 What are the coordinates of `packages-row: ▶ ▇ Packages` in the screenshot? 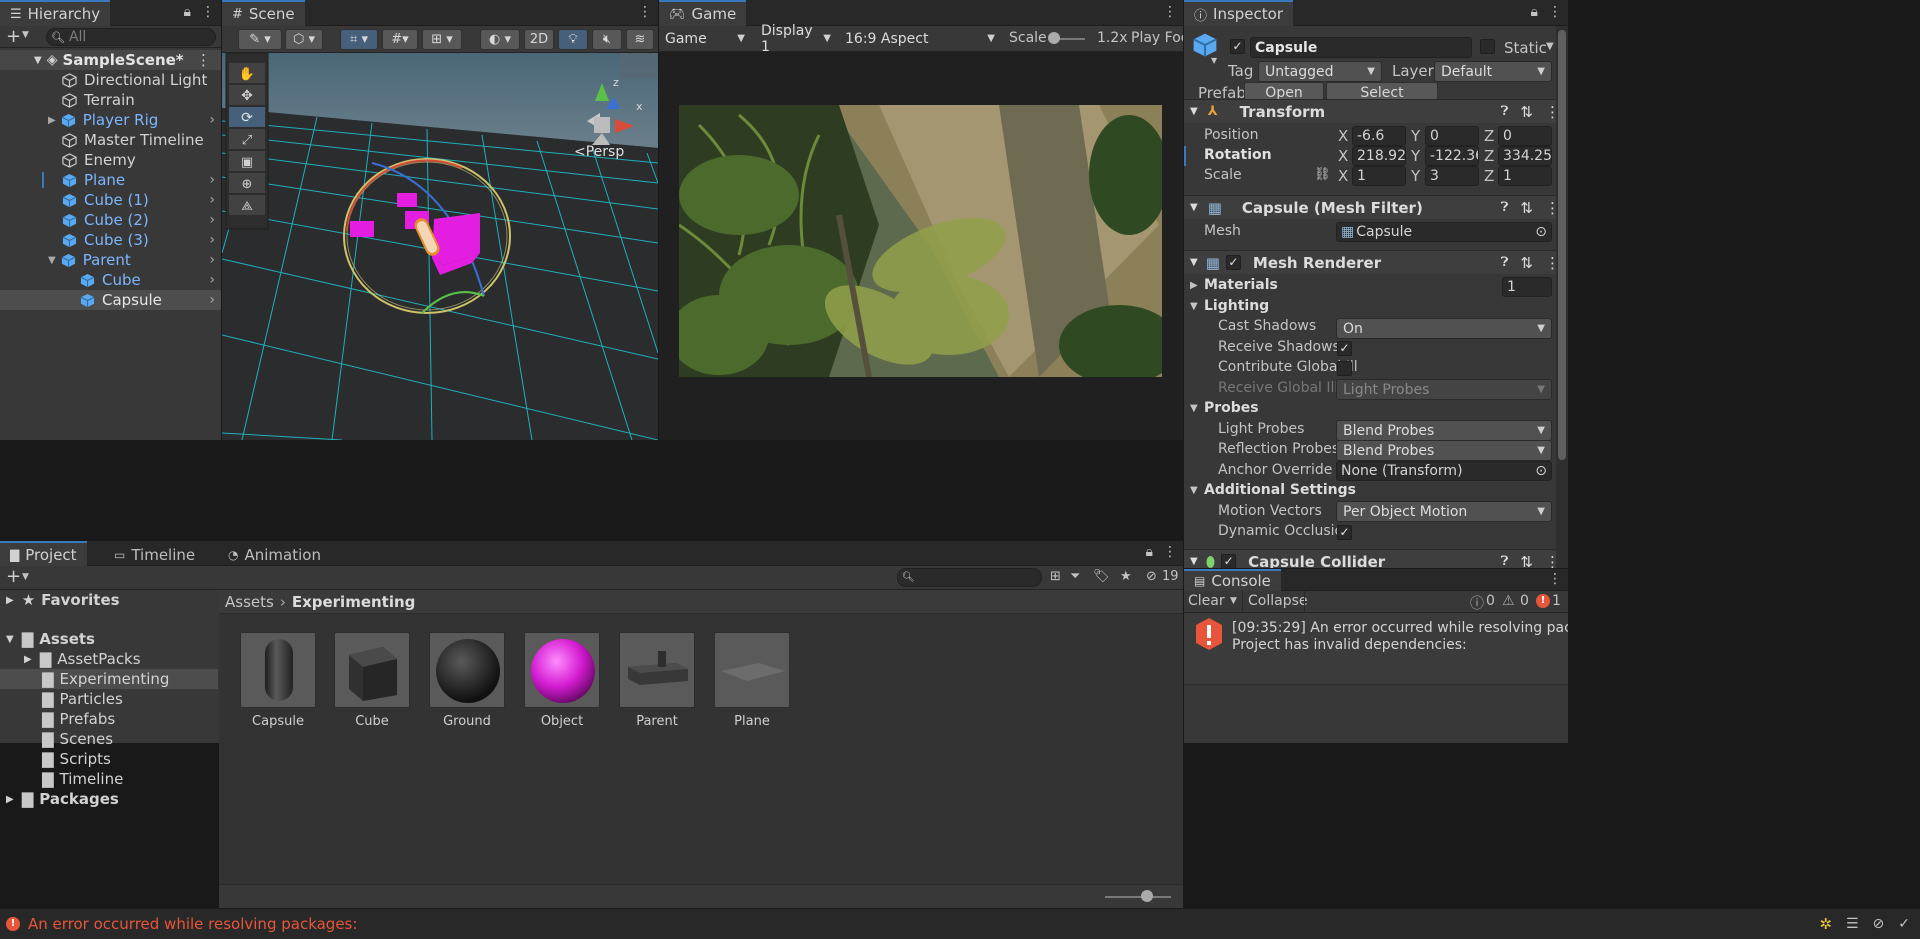 It's located at (109, 799).